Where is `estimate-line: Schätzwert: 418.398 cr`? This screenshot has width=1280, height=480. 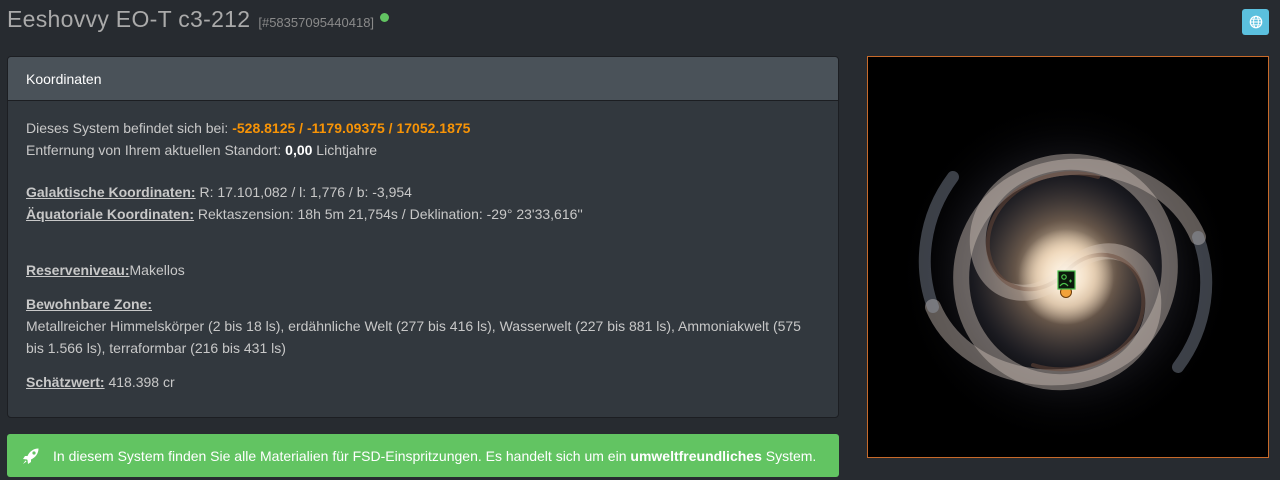 estimate-line: Schätzwert: 418.398 cr is located at coordinates (423, 382).